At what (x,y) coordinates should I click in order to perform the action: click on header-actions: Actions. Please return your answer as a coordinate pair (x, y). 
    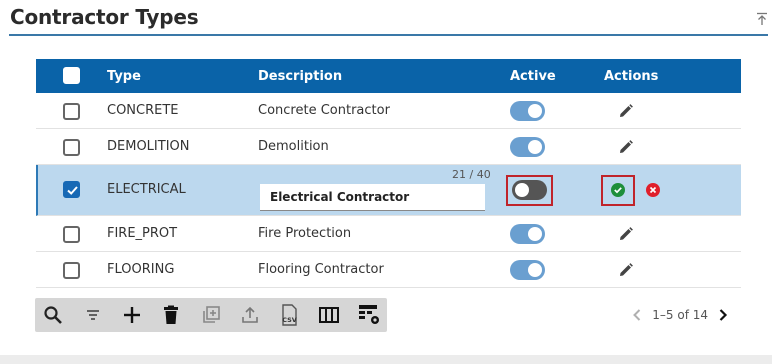
    Looking at the image, I should click on (631, 76).